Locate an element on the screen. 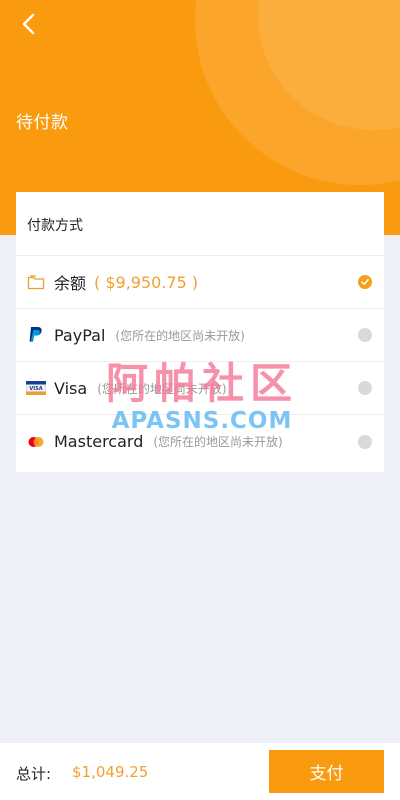  chevron-left-icon is located at coordinates (28, 24).